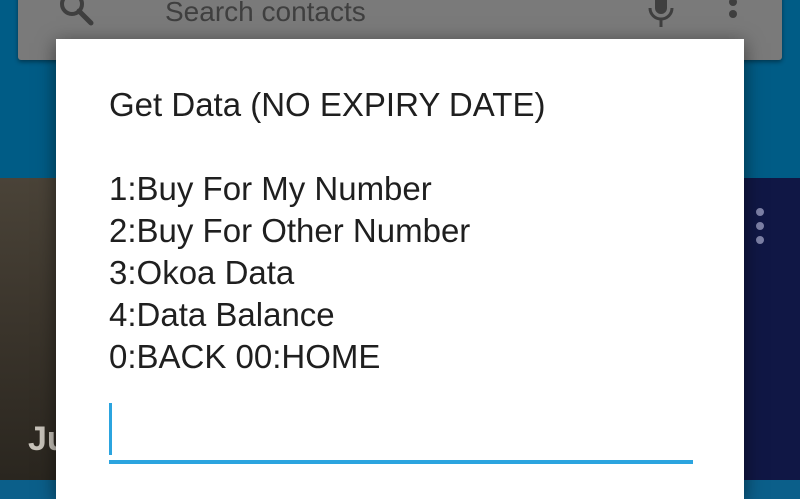 This screenshot has width=800, height=499. What do you see at coordinates (401, 462) in the screenshot?
I see `reply-input-underline` at bounding box center [401, 462].